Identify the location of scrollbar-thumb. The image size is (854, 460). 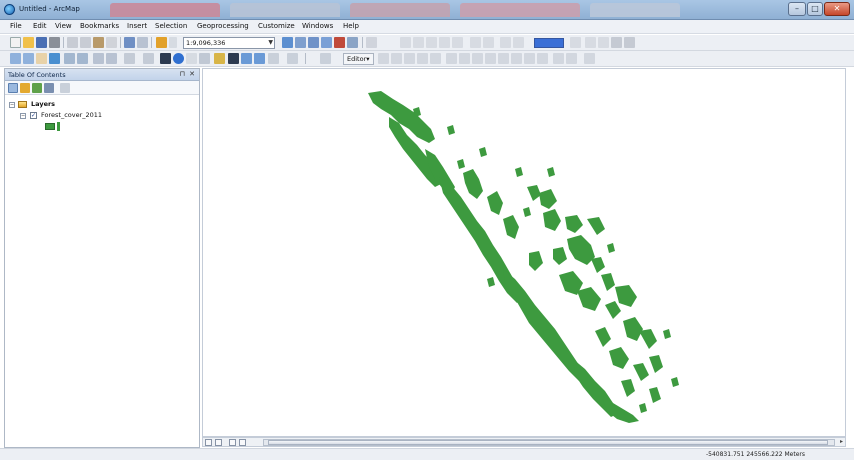
(548, 442).